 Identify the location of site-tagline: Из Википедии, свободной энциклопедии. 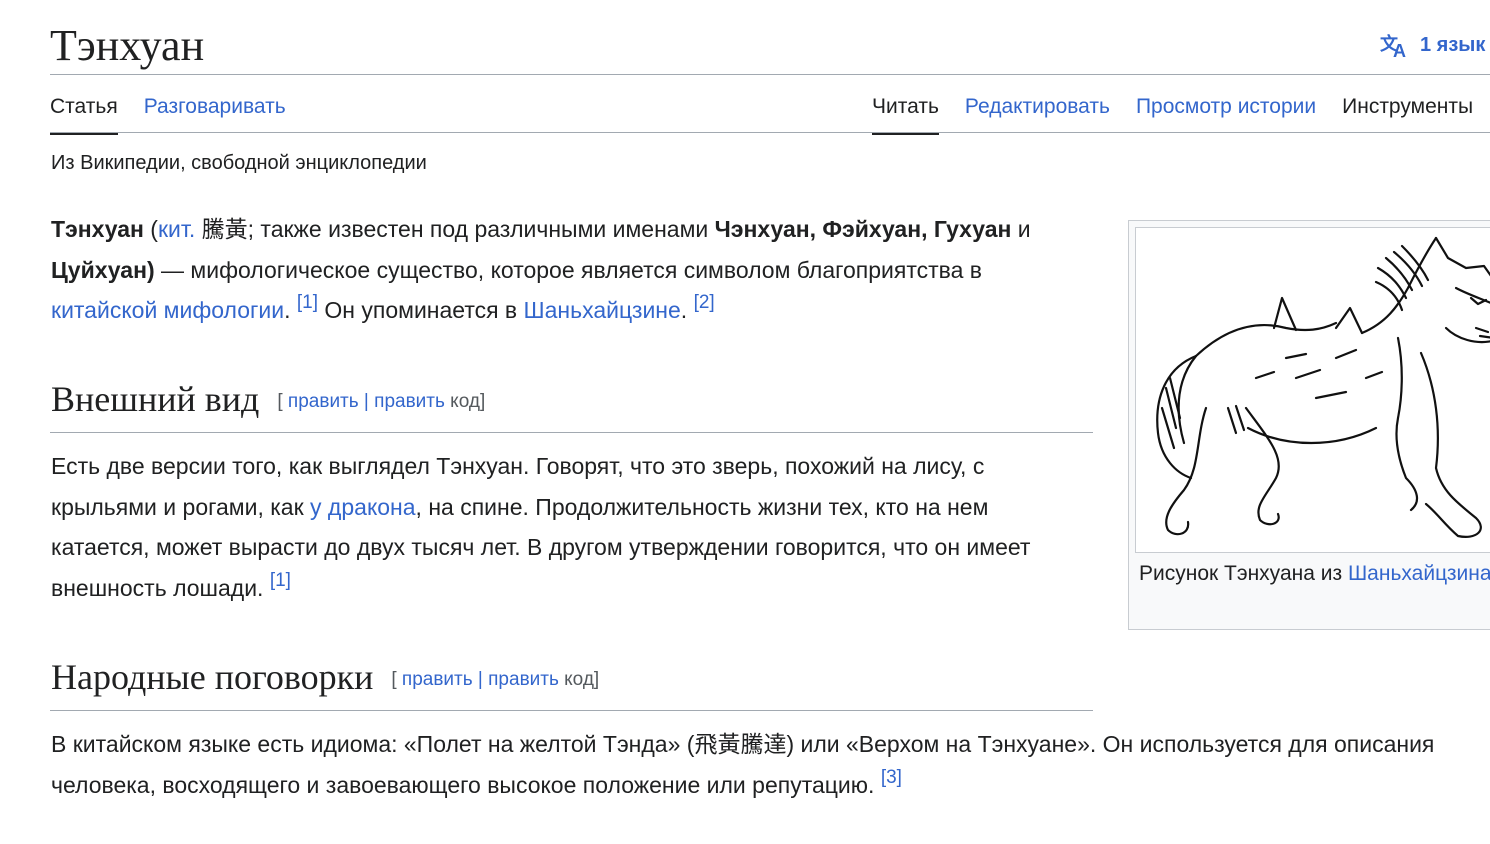
(239, 163).